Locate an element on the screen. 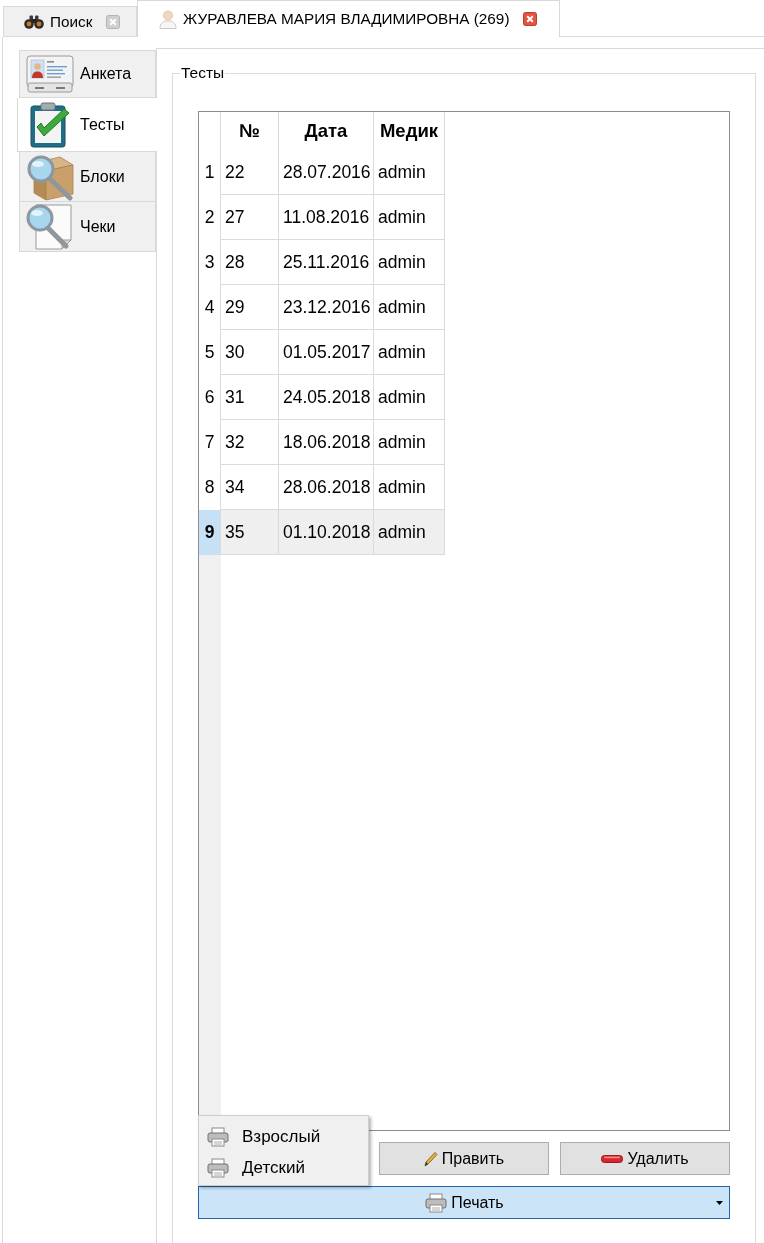 The height and width of the screenshot is (1243, 764). side-tab: Чеки is located at coordinates (87, 227).